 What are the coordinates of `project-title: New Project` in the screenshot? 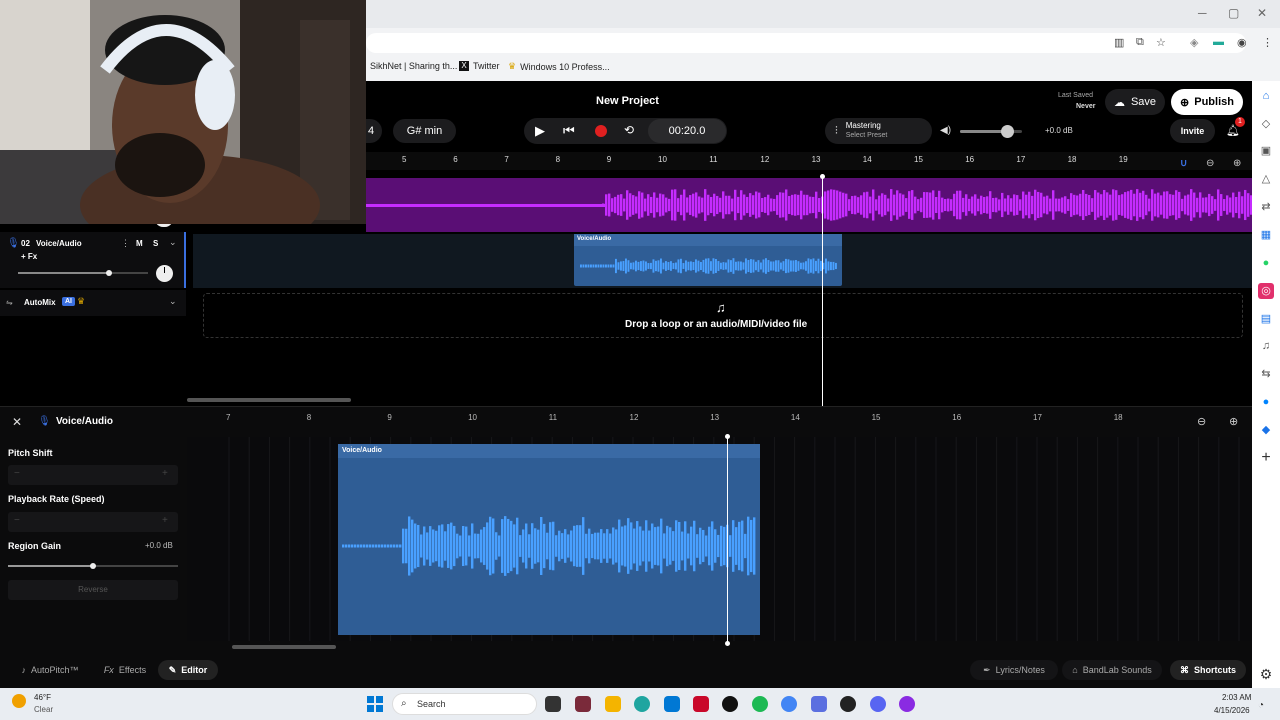 It's located at (627, 101).